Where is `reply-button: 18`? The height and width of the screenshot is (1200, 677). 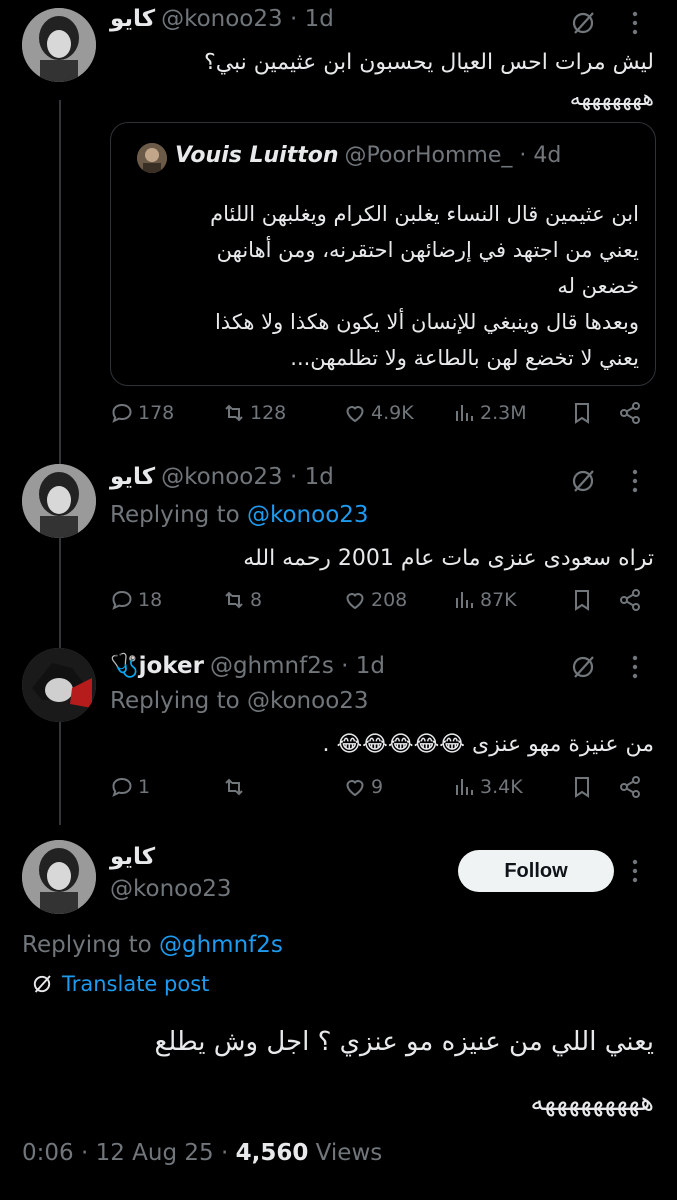 reply-button: 18 is located at coordinates (136, 600).